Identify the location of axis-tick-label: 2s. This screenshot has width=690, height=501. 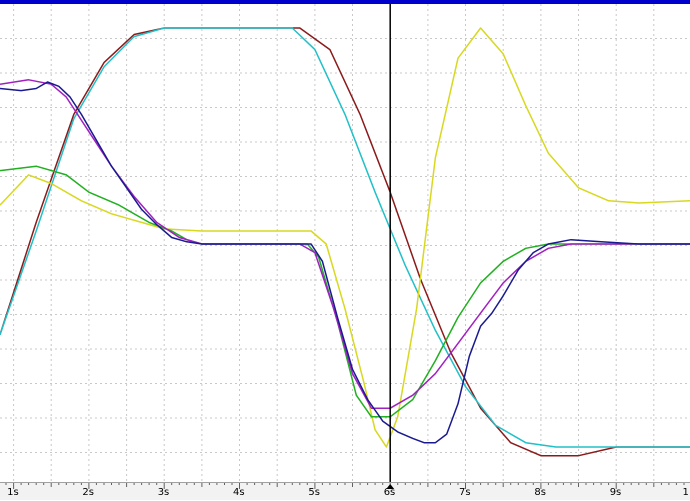
(88, 492).